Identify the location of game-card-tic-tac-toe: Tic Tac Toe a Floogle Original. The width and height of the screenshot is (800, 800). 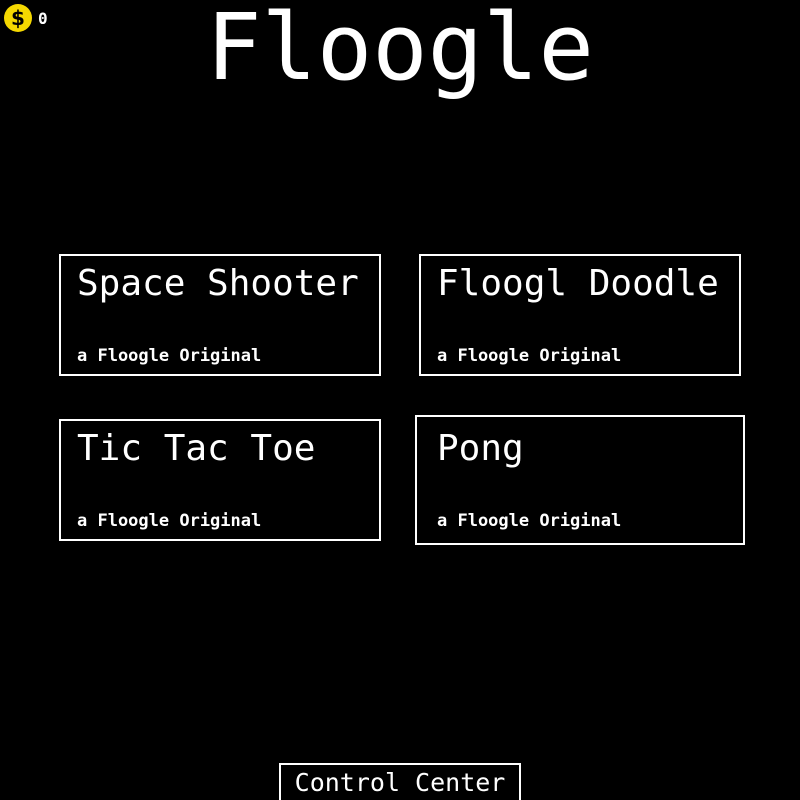
(220, 480).